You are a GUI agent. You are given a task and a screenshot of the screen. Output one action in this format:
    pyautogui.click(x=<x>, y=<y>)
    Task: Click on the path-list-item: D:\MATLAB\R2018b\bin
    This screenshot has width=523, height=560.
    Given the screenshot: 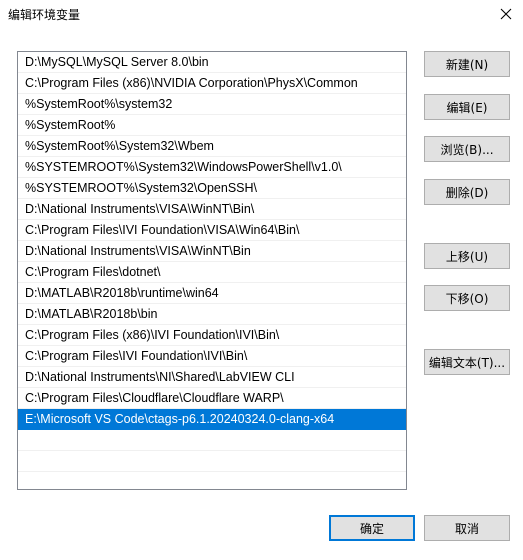 What is the action you would take?
    pyautogui.click(x=212, y=314)
    